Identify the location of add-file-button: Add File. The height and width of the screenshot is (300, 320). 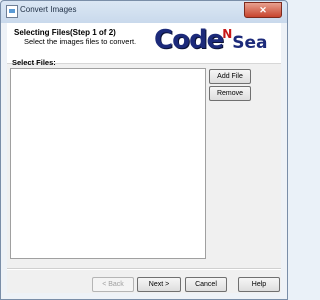
(230, 76).